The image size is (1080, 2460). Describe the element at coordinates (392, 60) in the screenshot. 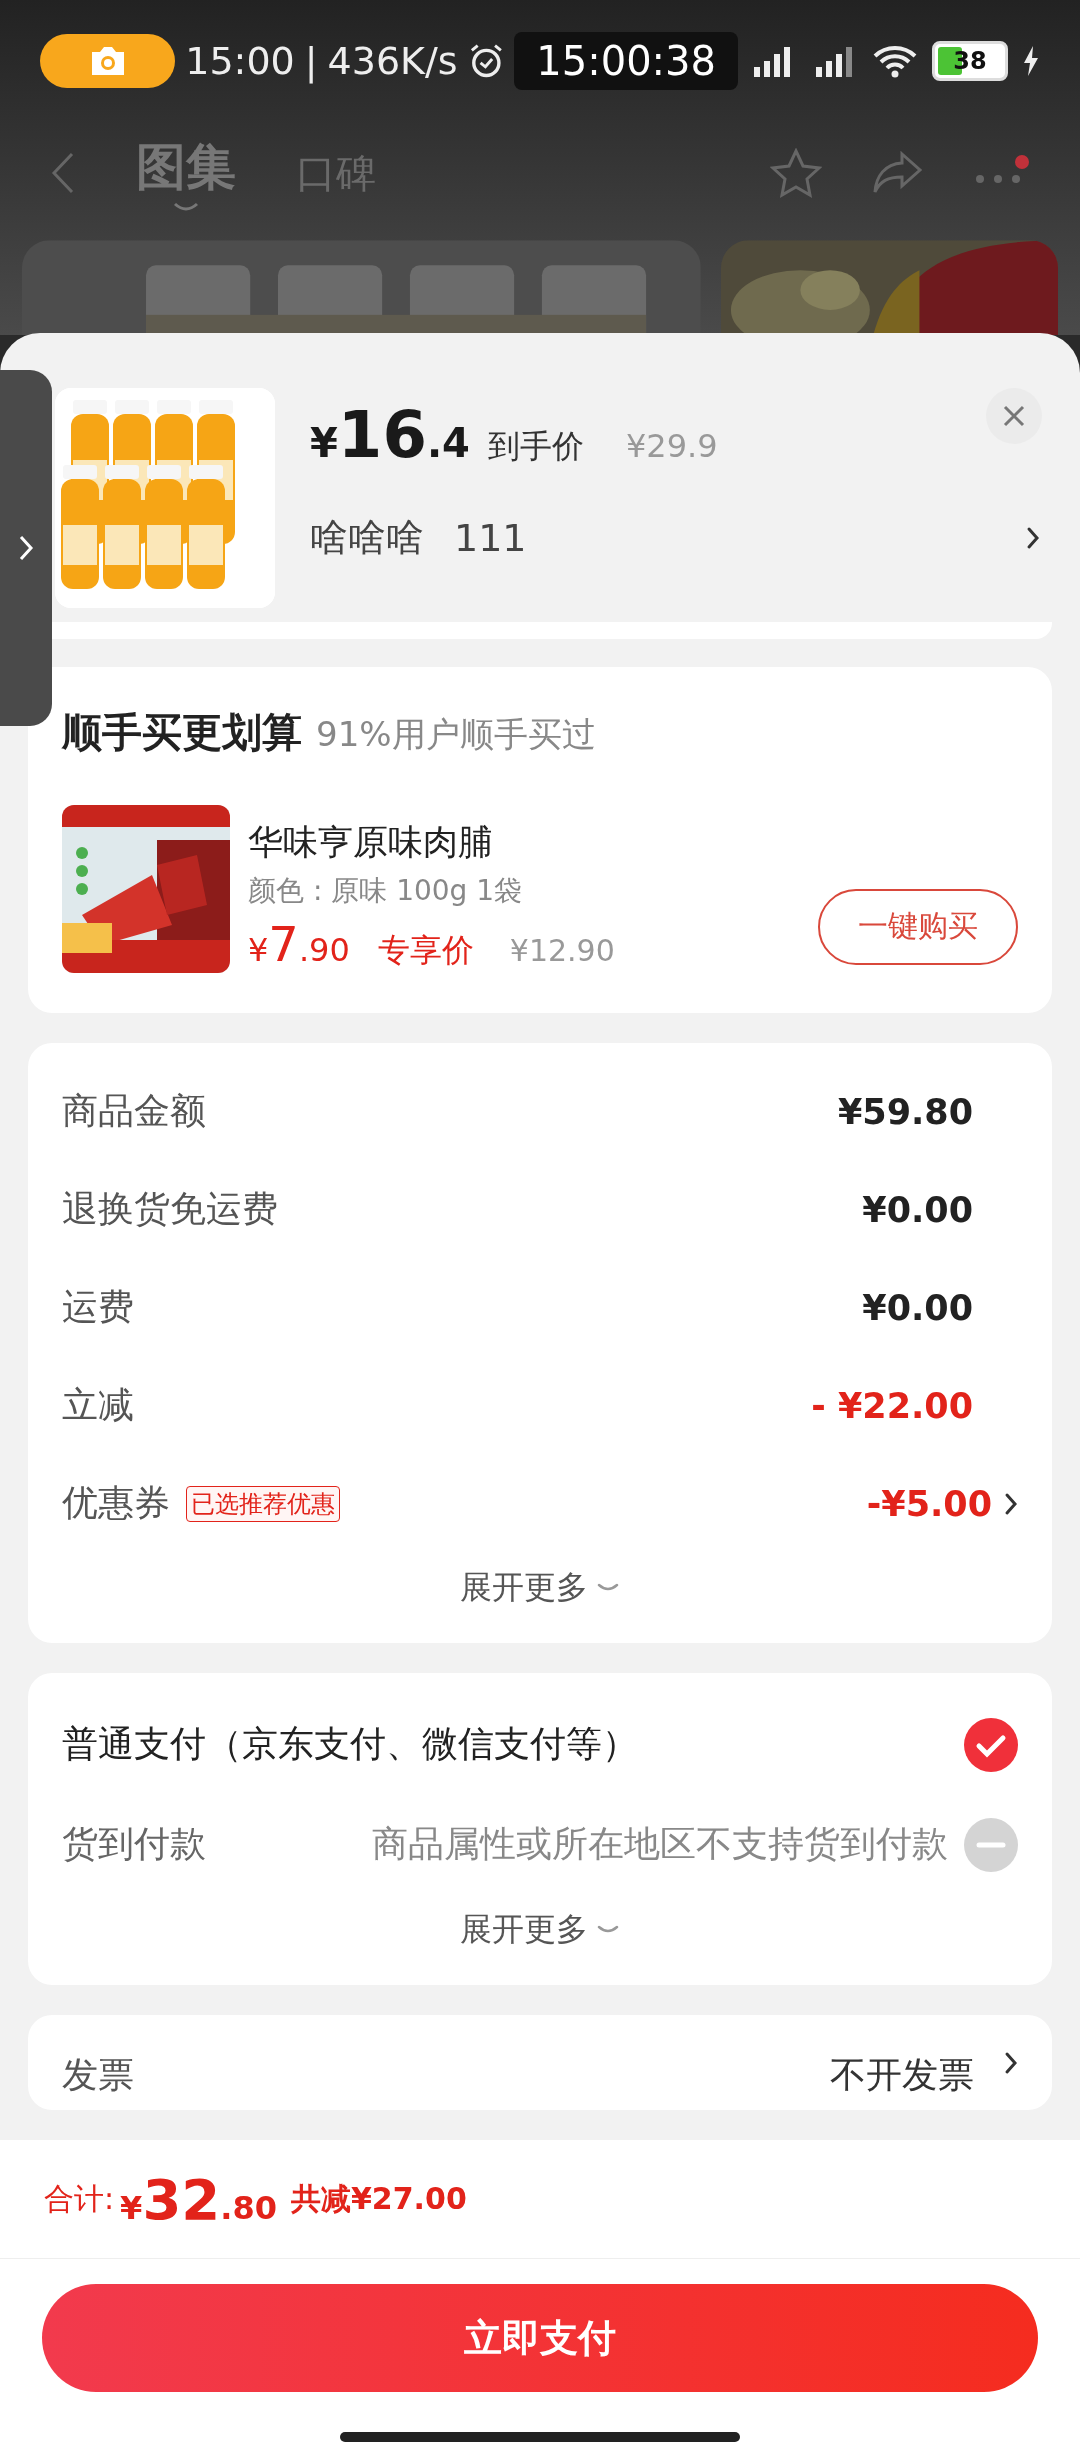

I see `network-speed: 436K/s` at that location.